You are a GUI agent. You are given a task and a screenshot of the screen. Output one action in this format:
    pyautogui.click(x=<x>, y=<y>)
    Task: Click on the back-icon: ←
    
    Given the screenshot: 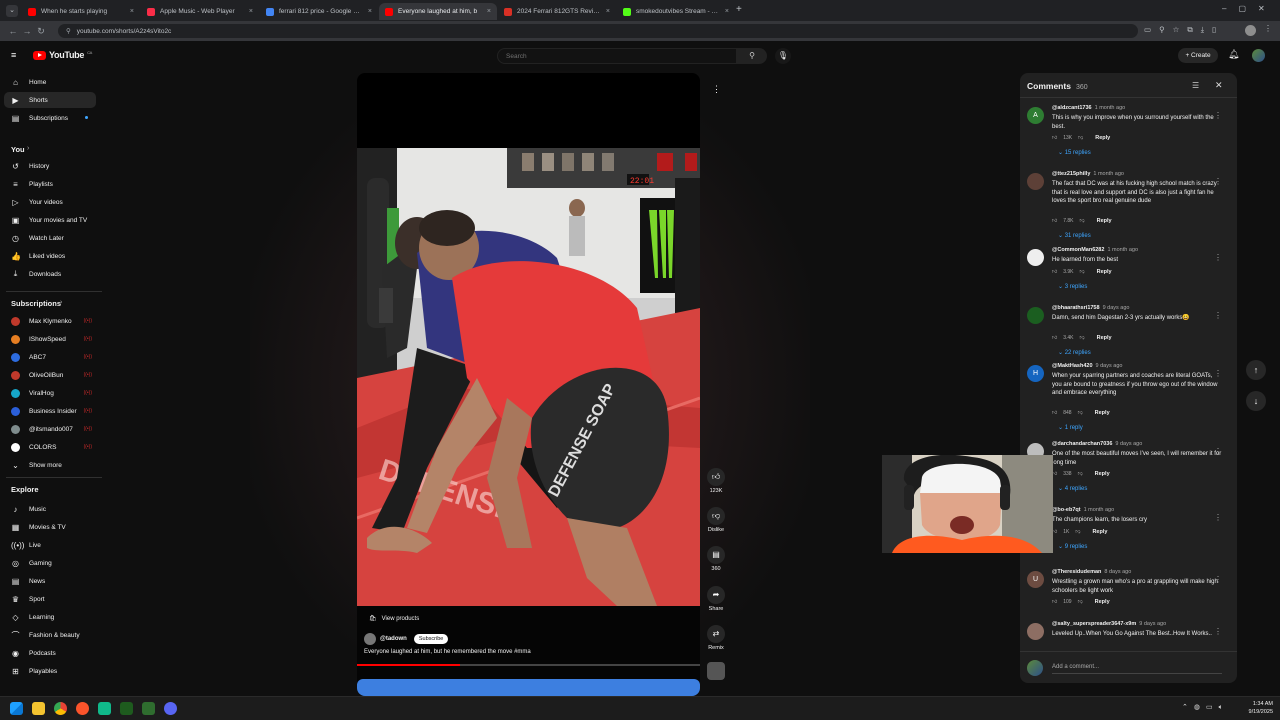 What is the action you would take?
    pyautogui.click(x=13, y=31)
    